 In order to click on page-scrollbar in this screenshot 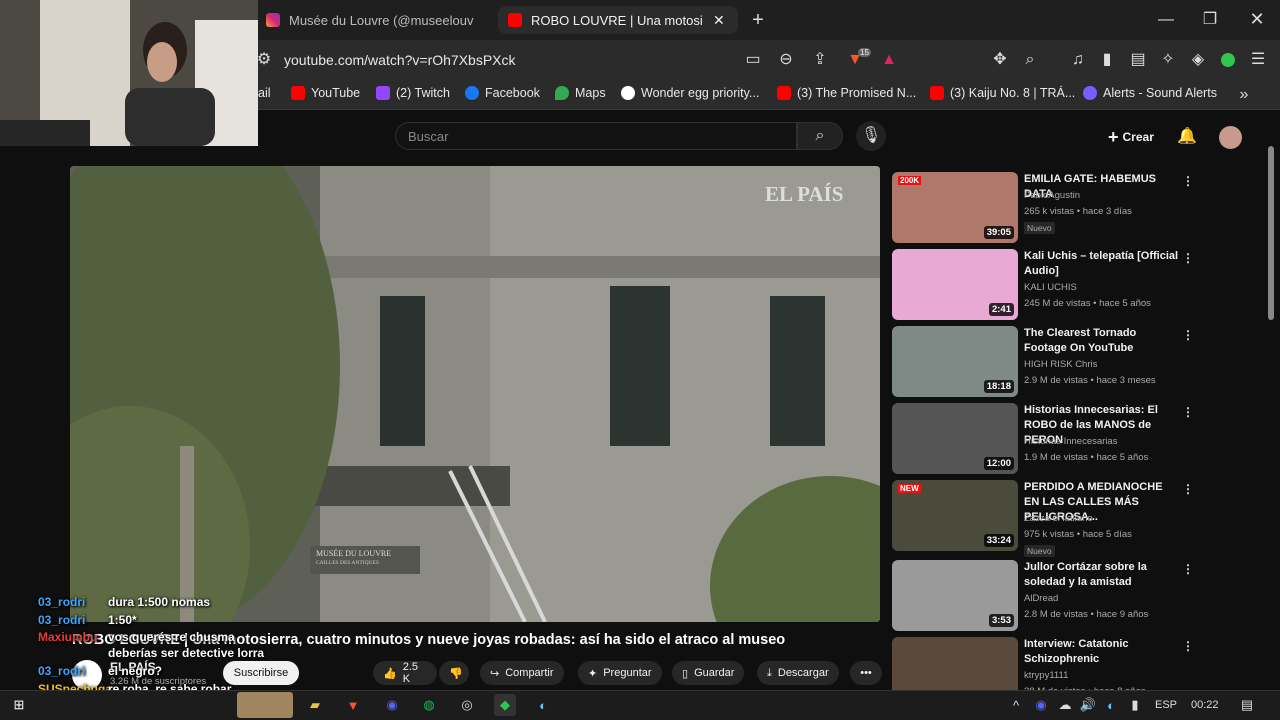, I will do `click(1271, 233)`.